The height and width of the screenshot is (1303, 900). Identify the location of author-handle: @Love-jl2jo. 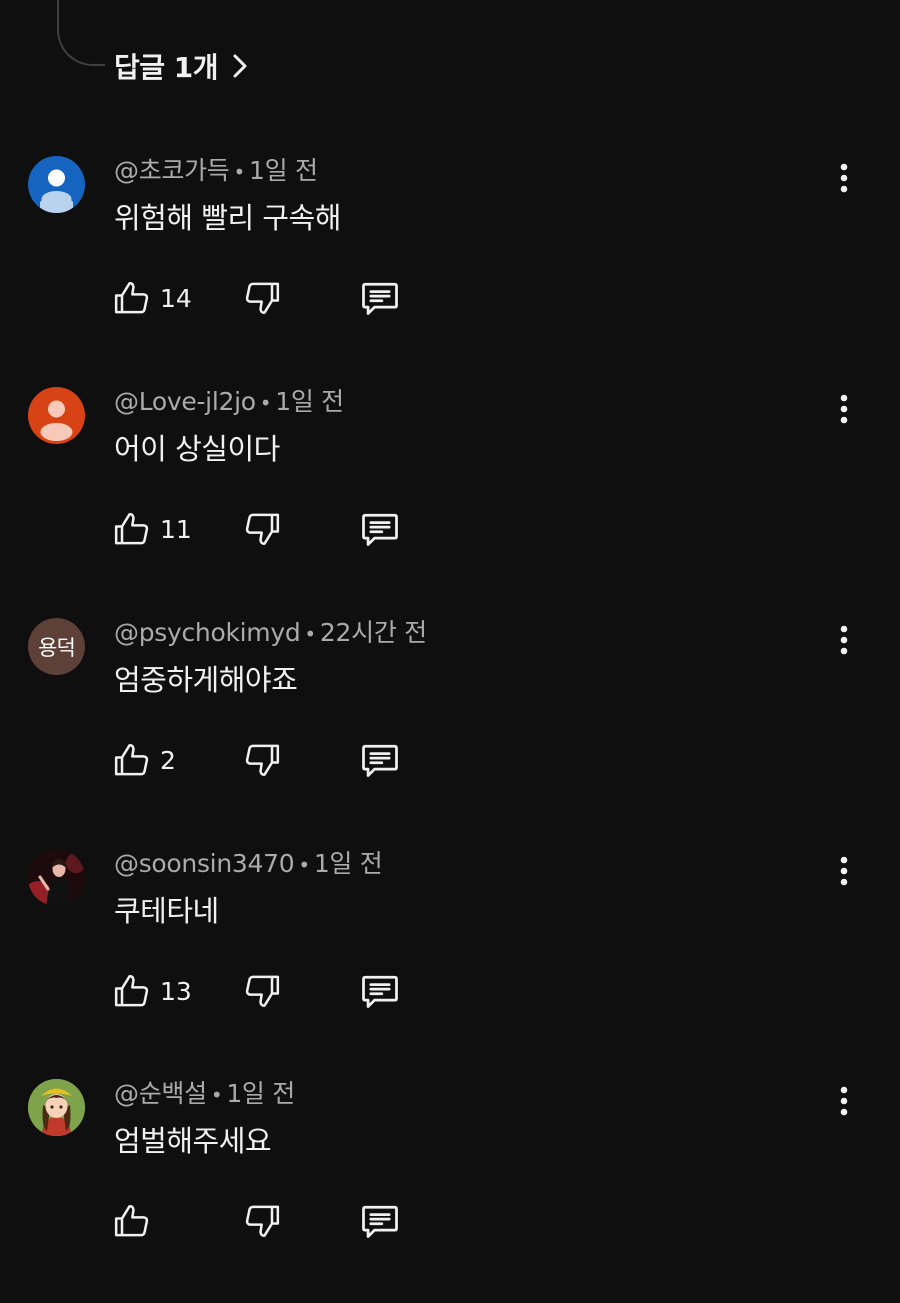
(185, 401).